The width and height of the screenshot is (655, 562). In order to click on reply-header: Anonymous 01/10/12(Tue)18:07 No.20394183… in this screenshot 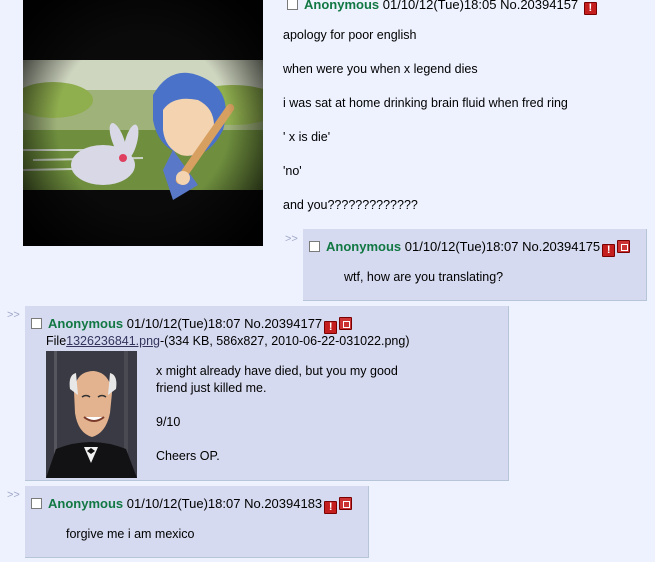, I will do `click(192, 505)`.